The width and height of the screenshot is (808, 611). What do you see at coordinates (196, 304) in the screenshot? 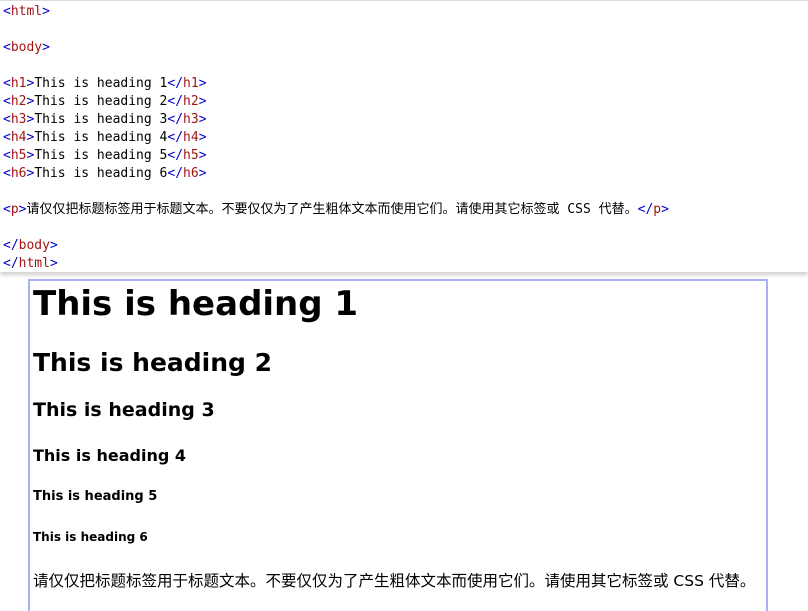
I see `preview-heading-1: This is heading 1` at bounding box center [196, 304].